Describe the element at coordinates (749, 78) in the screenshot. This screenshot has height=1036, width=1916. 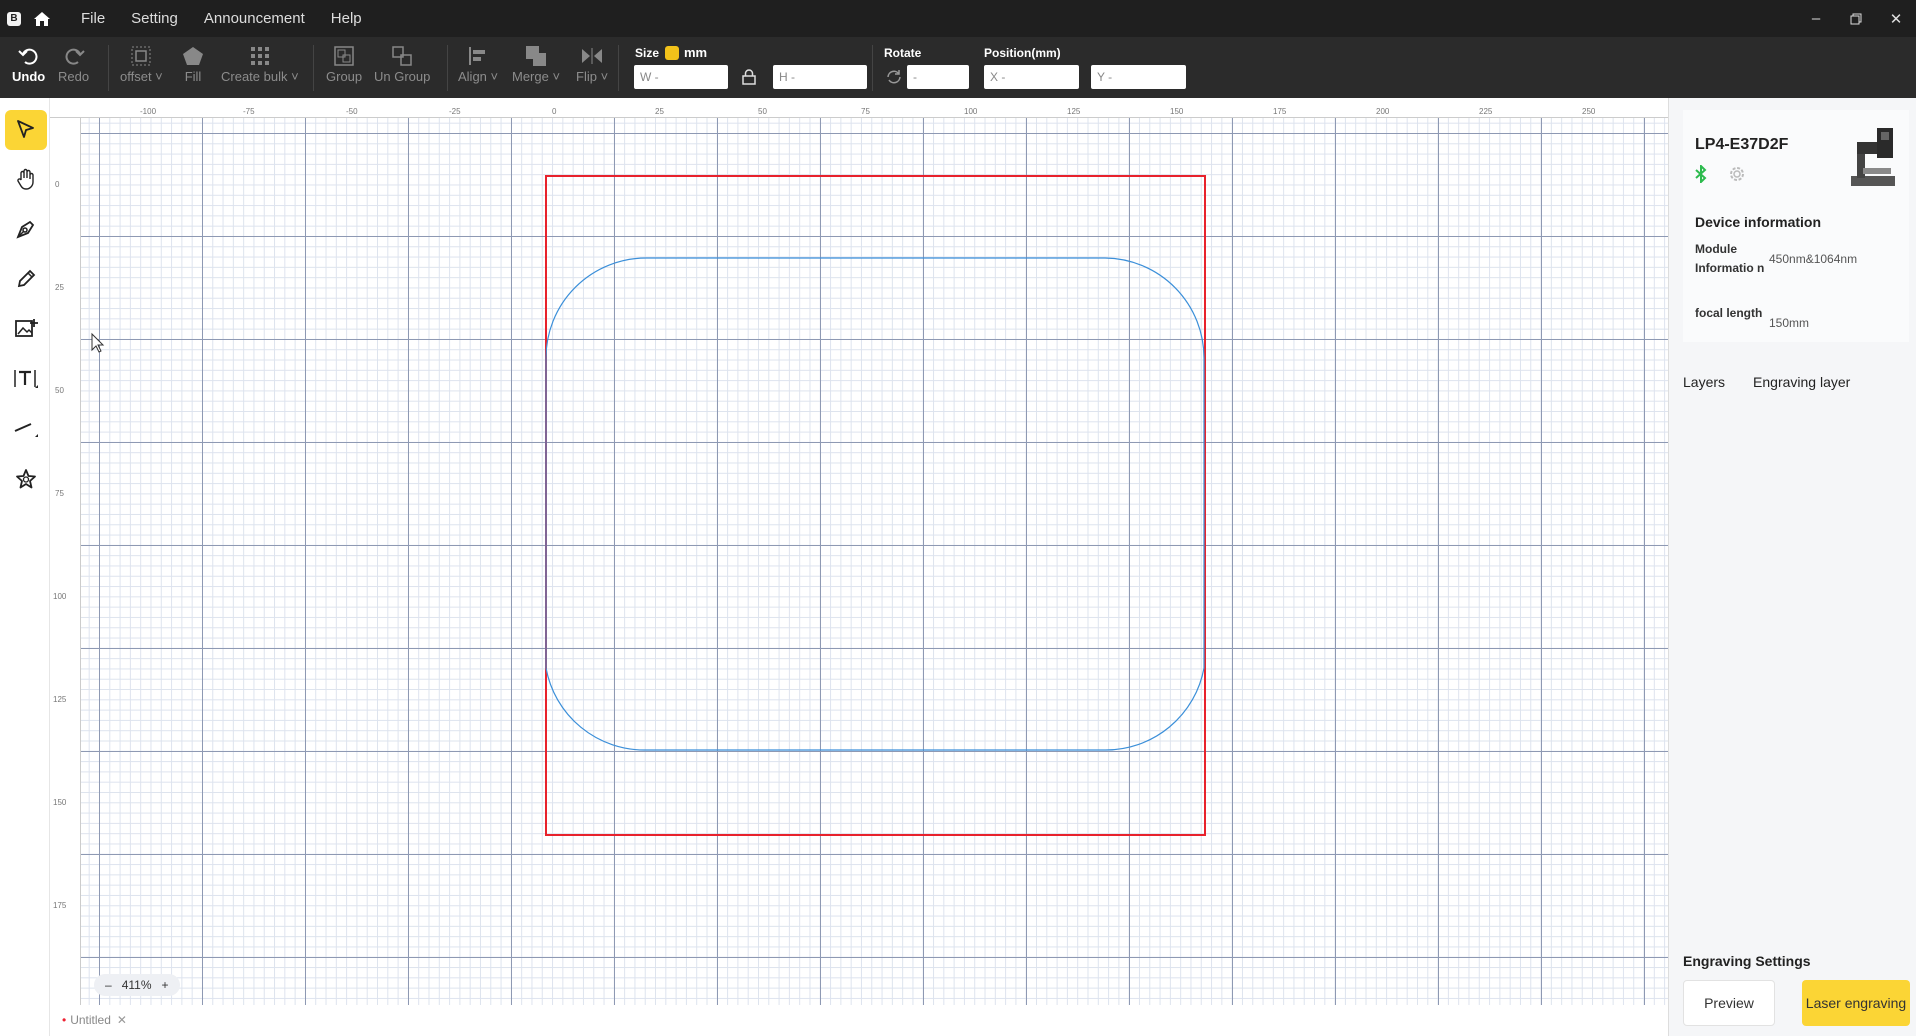
I see `lock-icon` at that location.